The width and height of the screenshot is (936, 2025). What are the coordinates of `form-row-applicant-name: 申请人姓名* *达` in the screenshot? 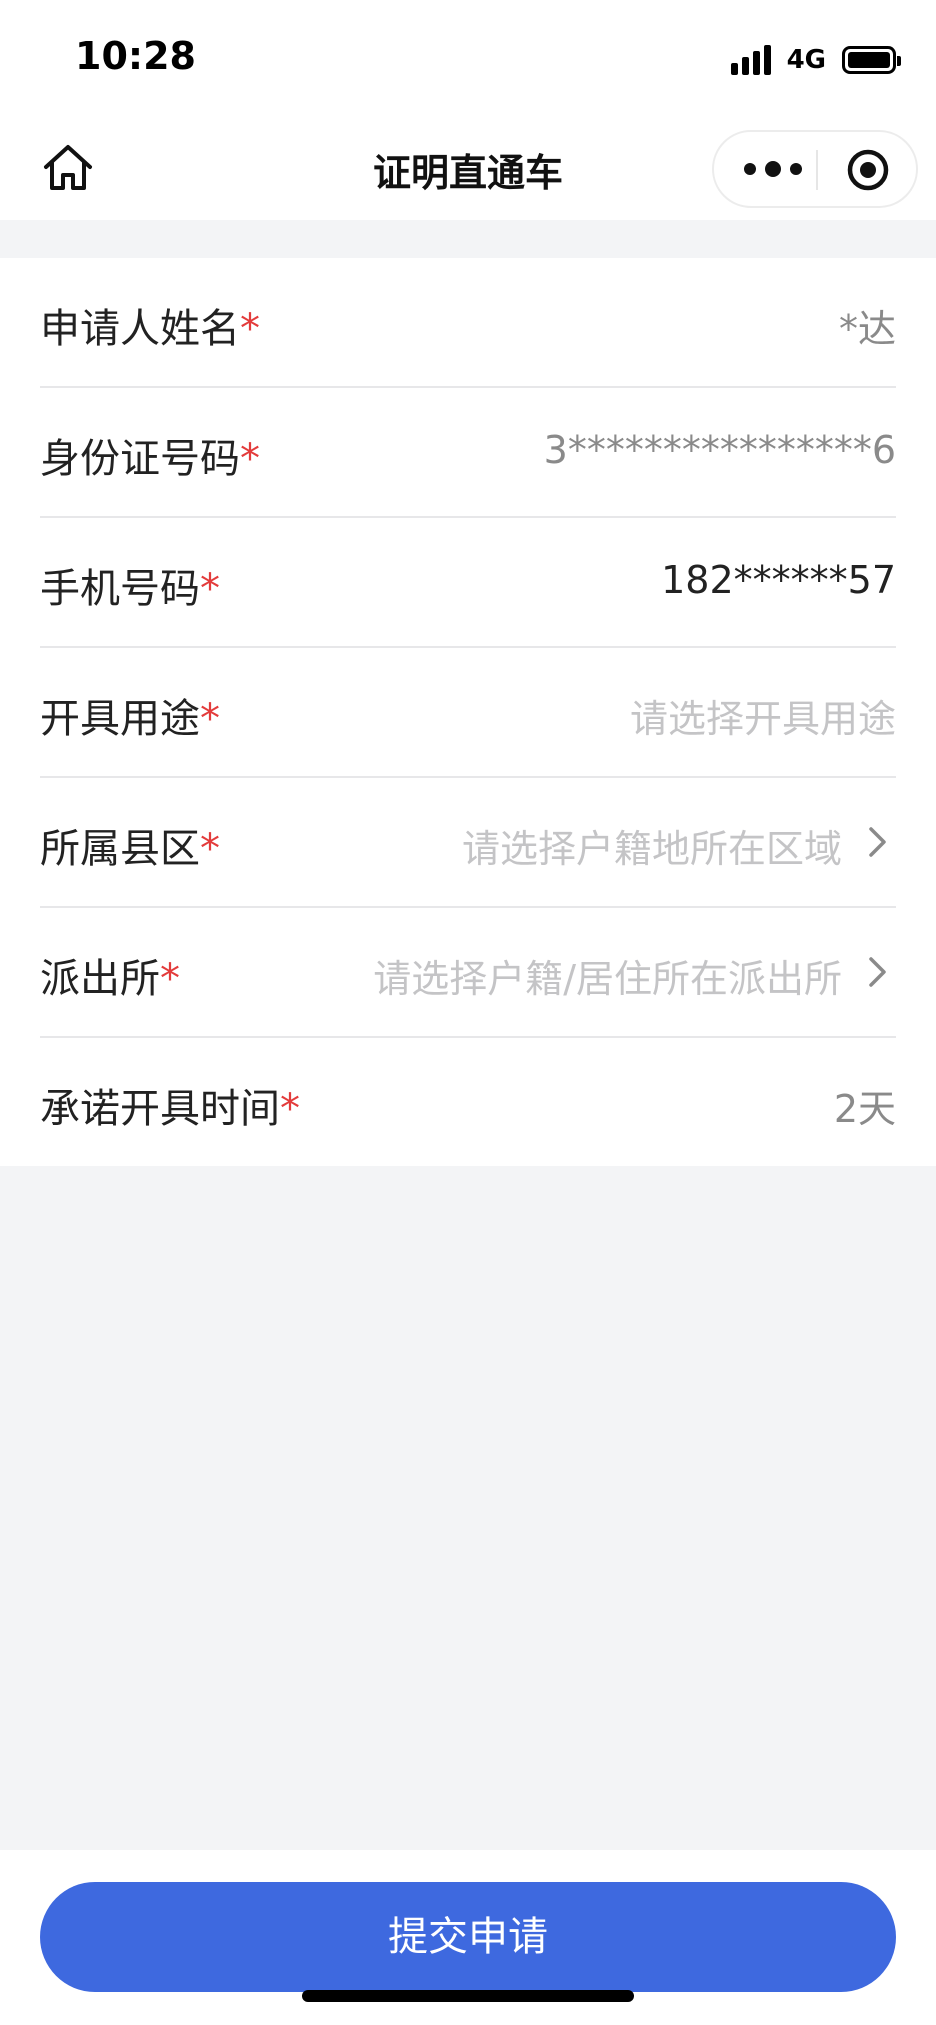 It's located at (468, 323).